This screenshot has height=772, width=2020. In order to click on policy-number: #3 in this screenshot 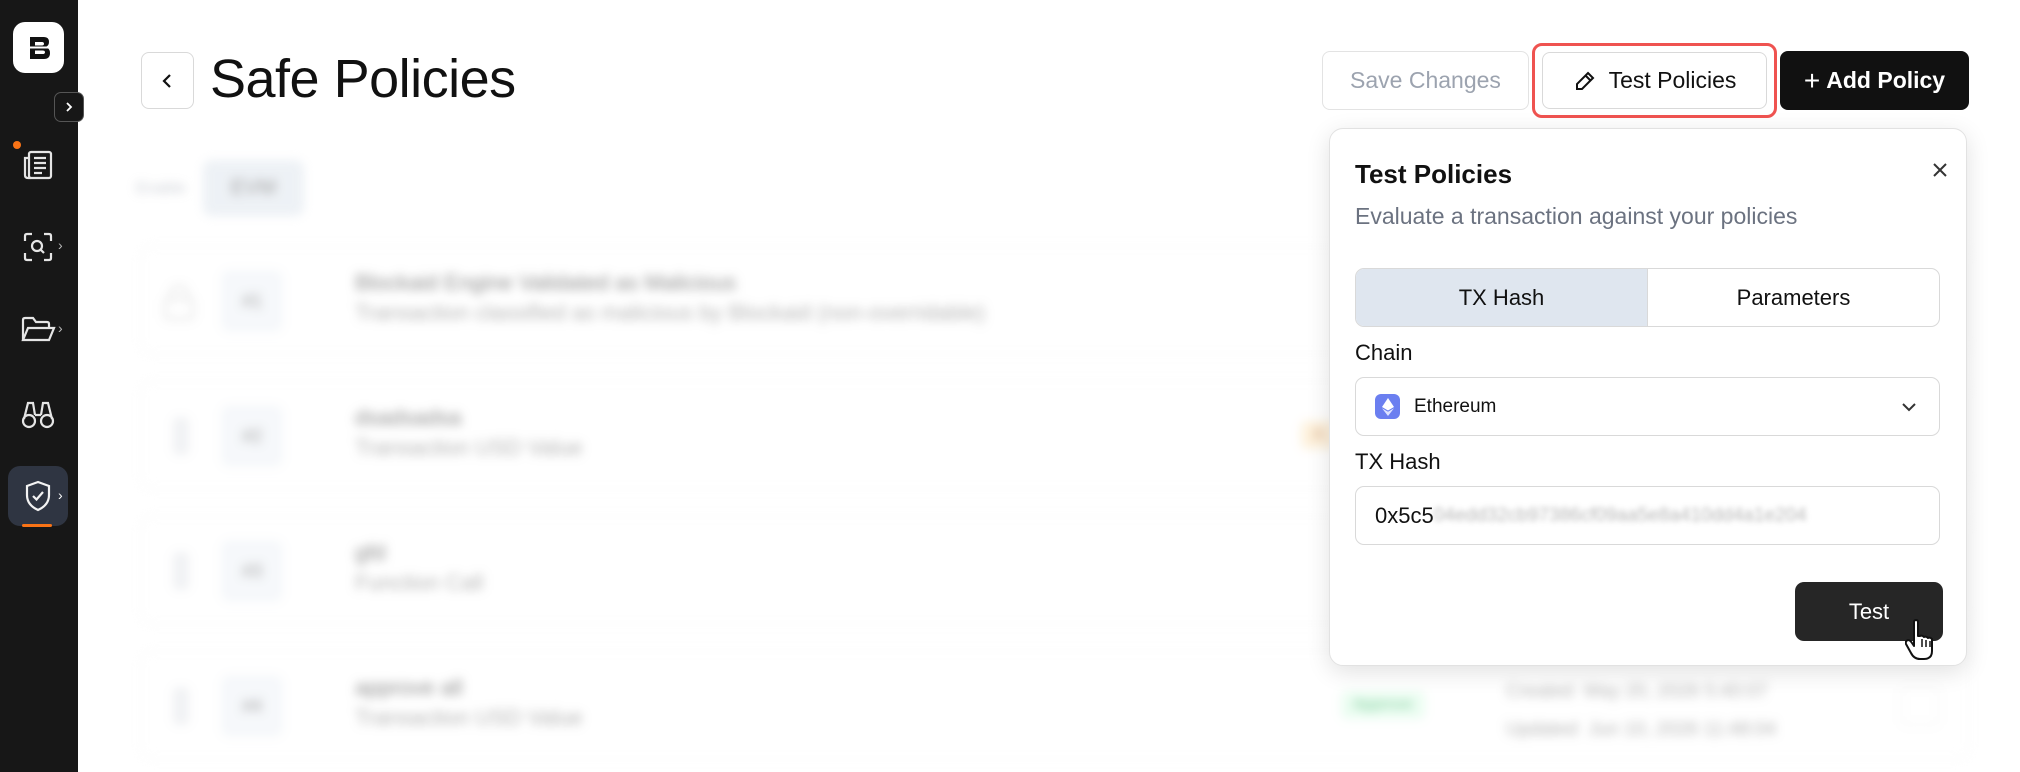, I will do `click(252, 571)`.